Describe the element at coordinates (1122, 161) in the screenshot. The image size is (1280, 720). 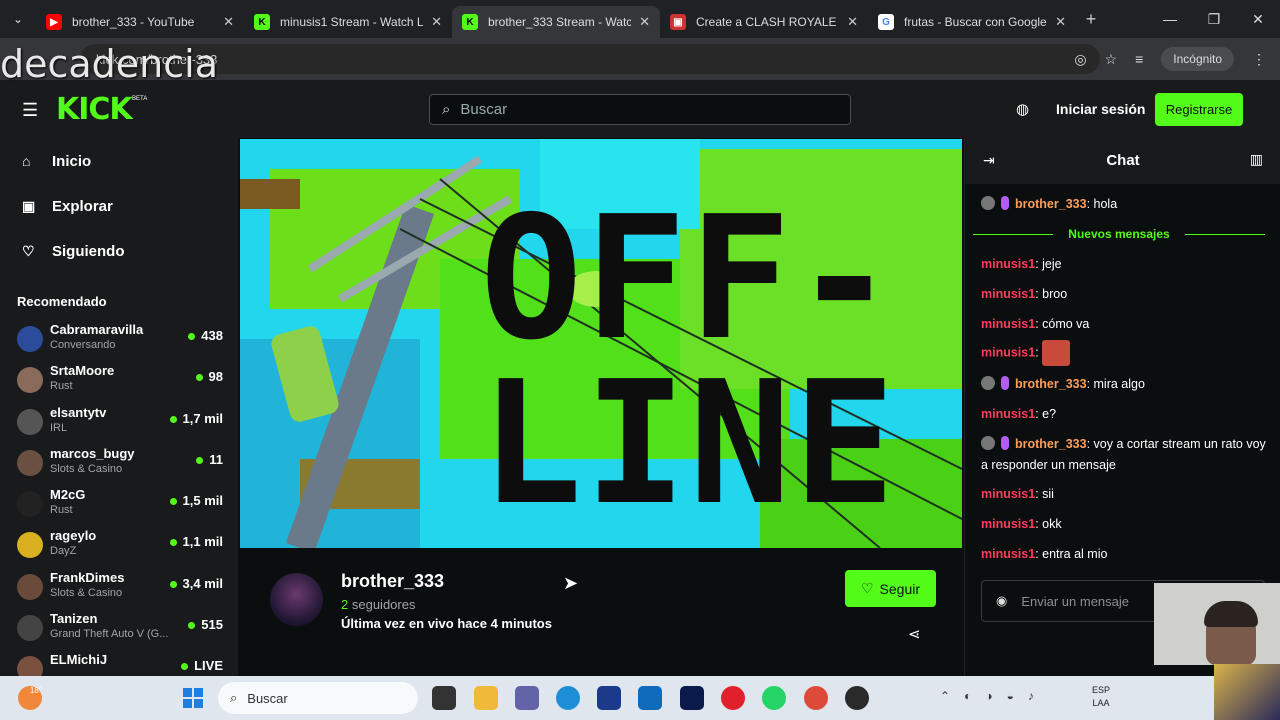
I see `chat-header: ⇥ Chat ▥` at that location.